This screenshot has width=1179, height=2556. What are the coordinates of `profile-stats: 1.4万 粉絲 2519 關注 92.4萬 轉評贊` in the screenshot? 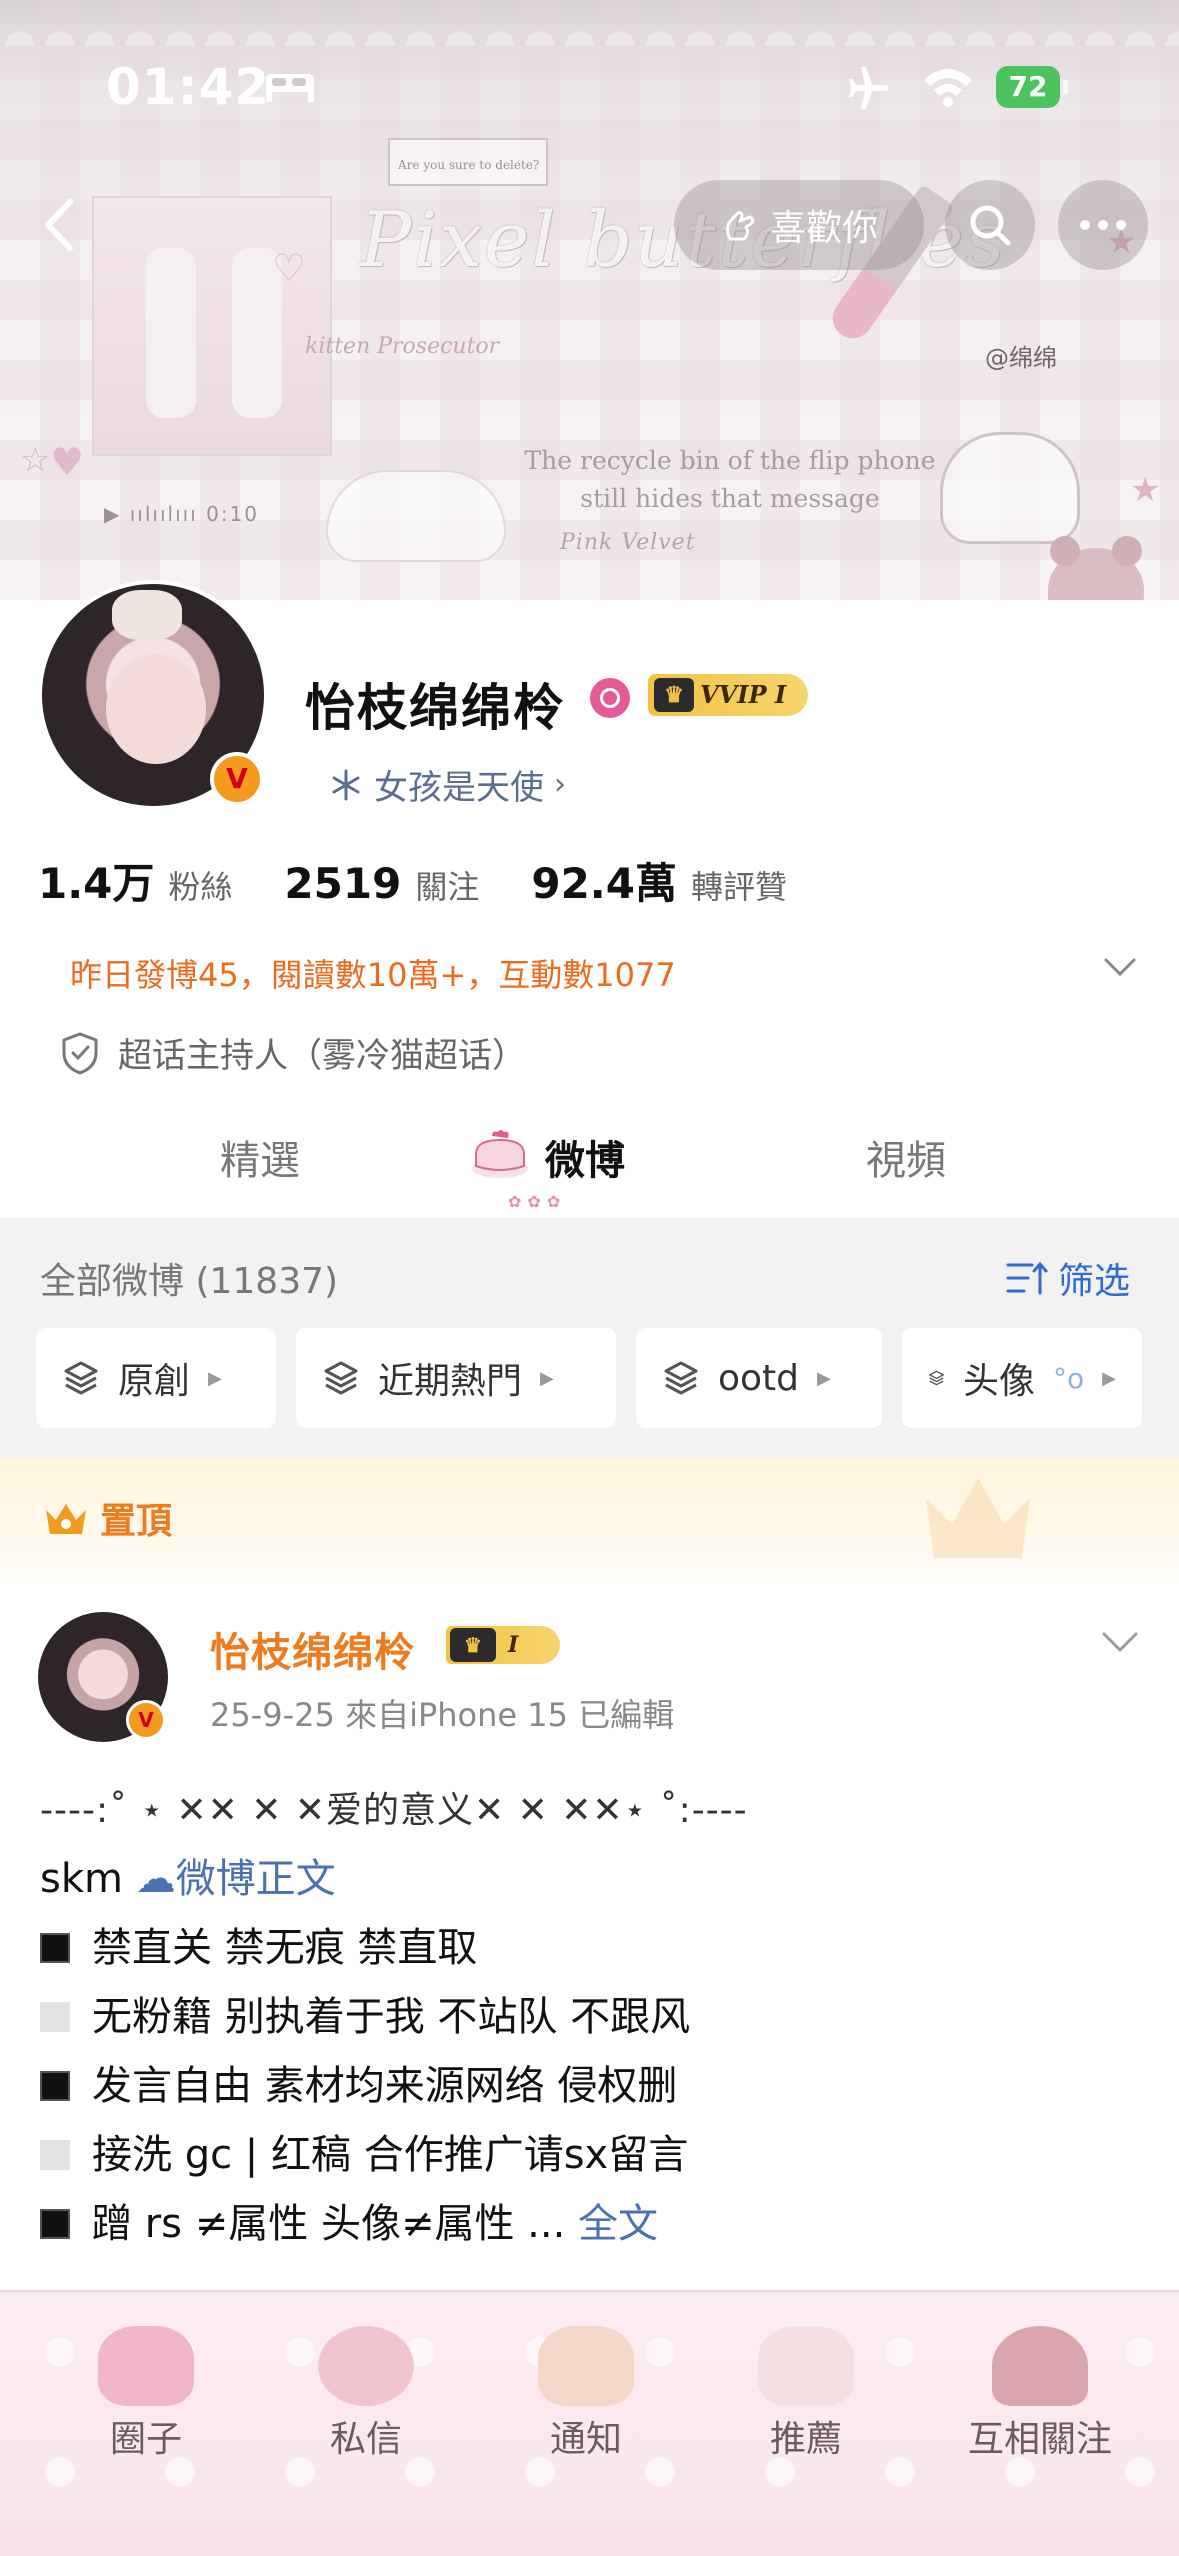 It's located at (438, 880).